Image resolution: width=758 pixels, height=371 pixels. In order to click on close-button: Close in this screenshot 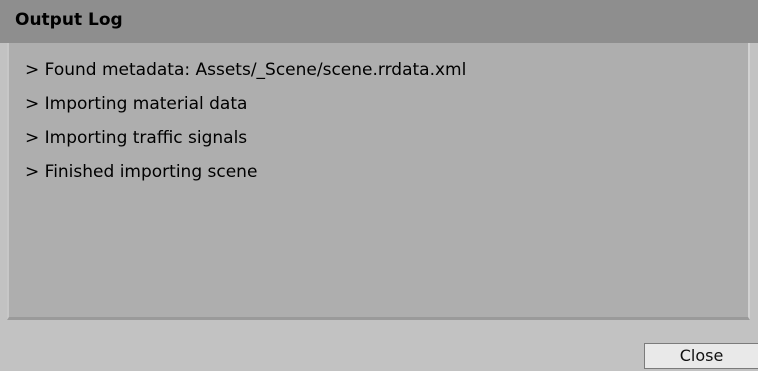, I will do `click(701, 356)`.